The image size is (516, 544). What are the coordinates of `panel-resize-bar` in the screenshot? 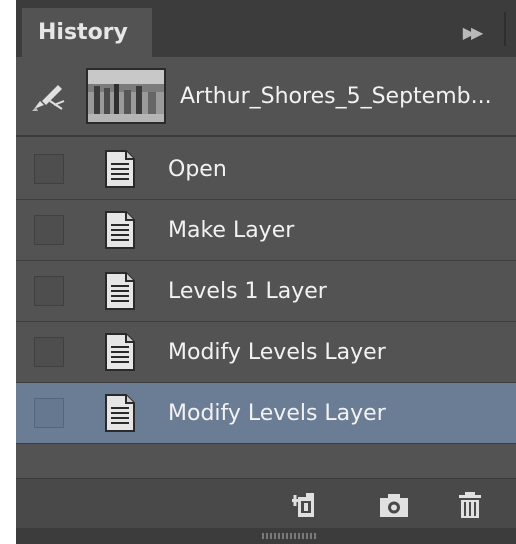 It's located at (266, 536).